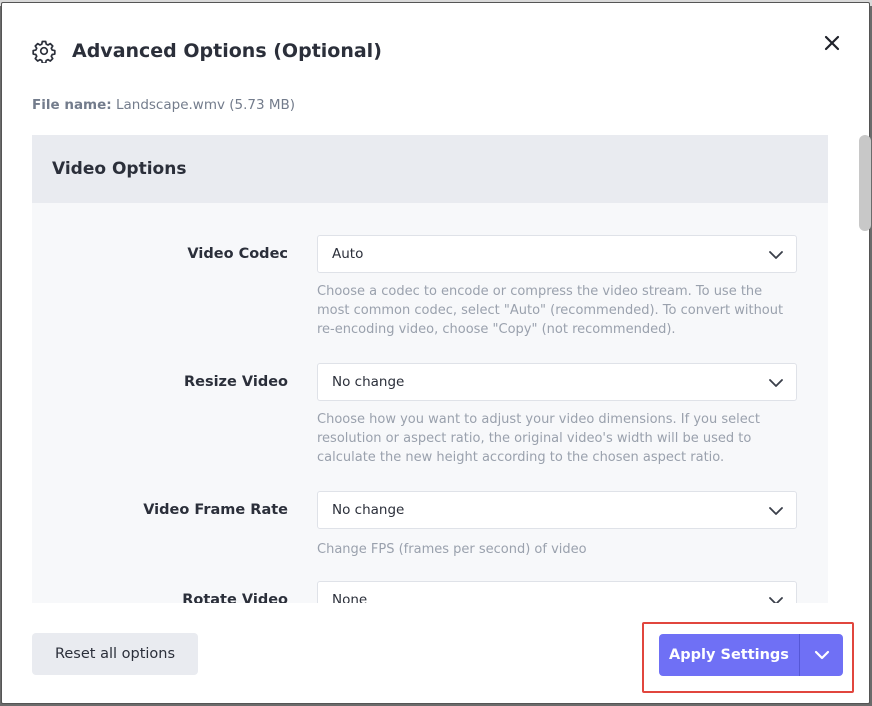 This screenshot has width=872, height=706. I want to click on apply-options-dropdown-button, so click(821, 655).